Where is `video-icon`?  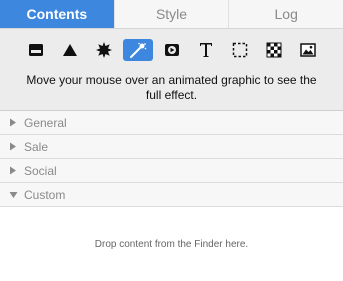 video-icon is located at coordinates (171, 50).